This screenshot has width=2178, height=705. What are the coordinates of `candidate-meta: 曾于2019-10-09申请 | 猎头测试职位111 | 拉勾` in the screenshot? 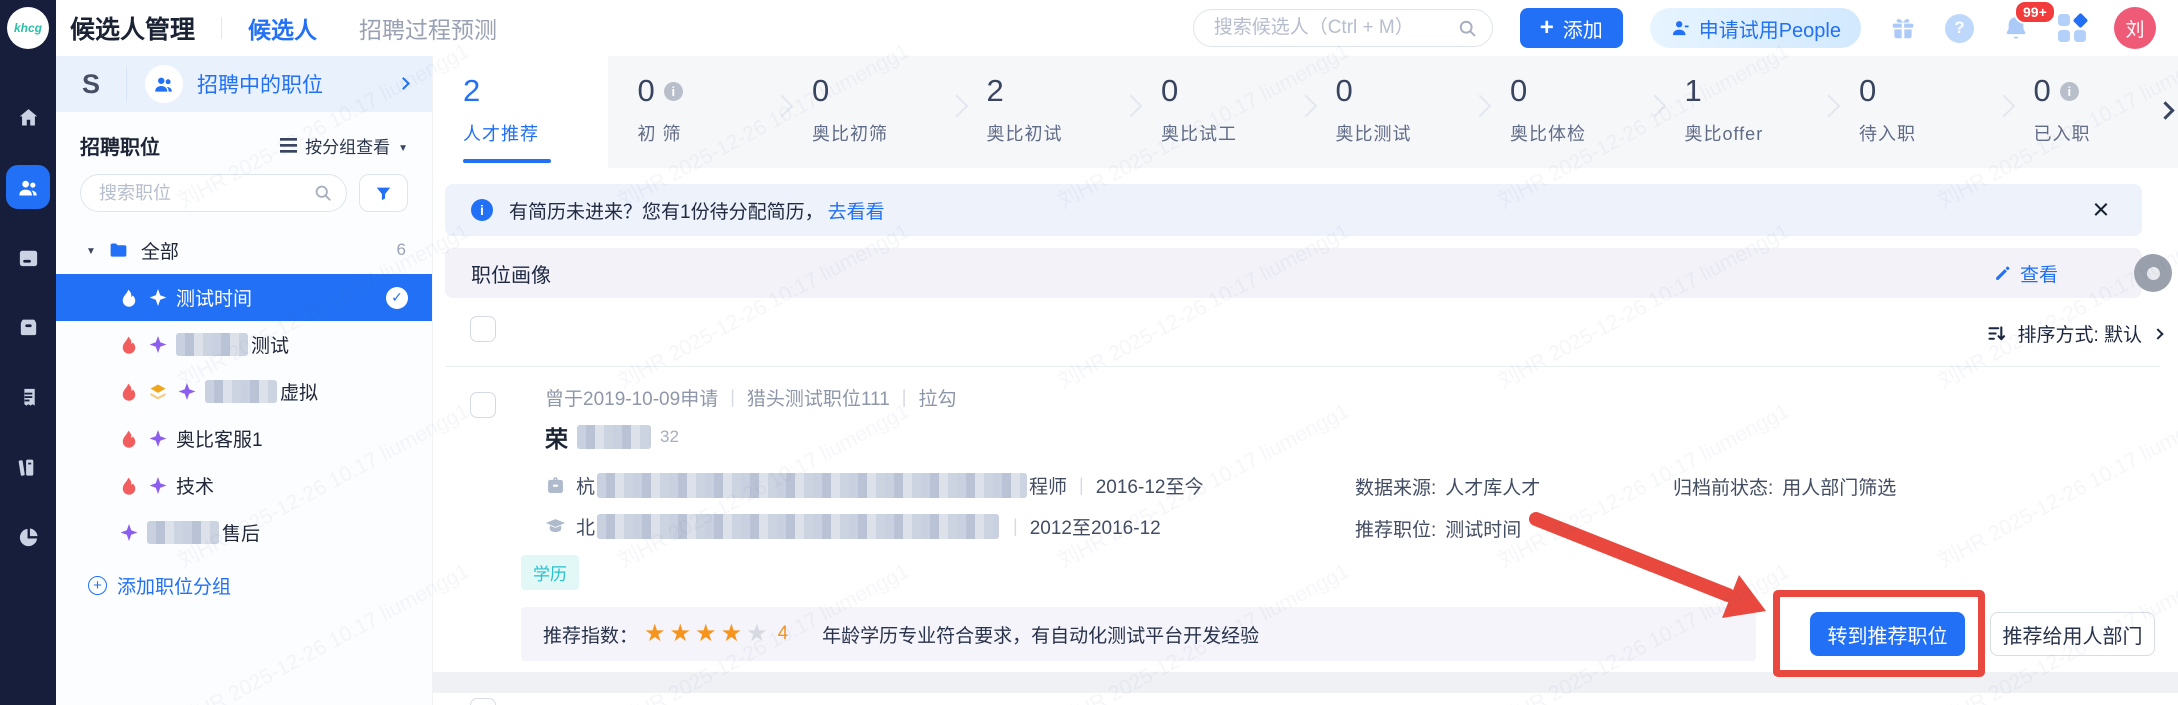 It's located at (750, 397).